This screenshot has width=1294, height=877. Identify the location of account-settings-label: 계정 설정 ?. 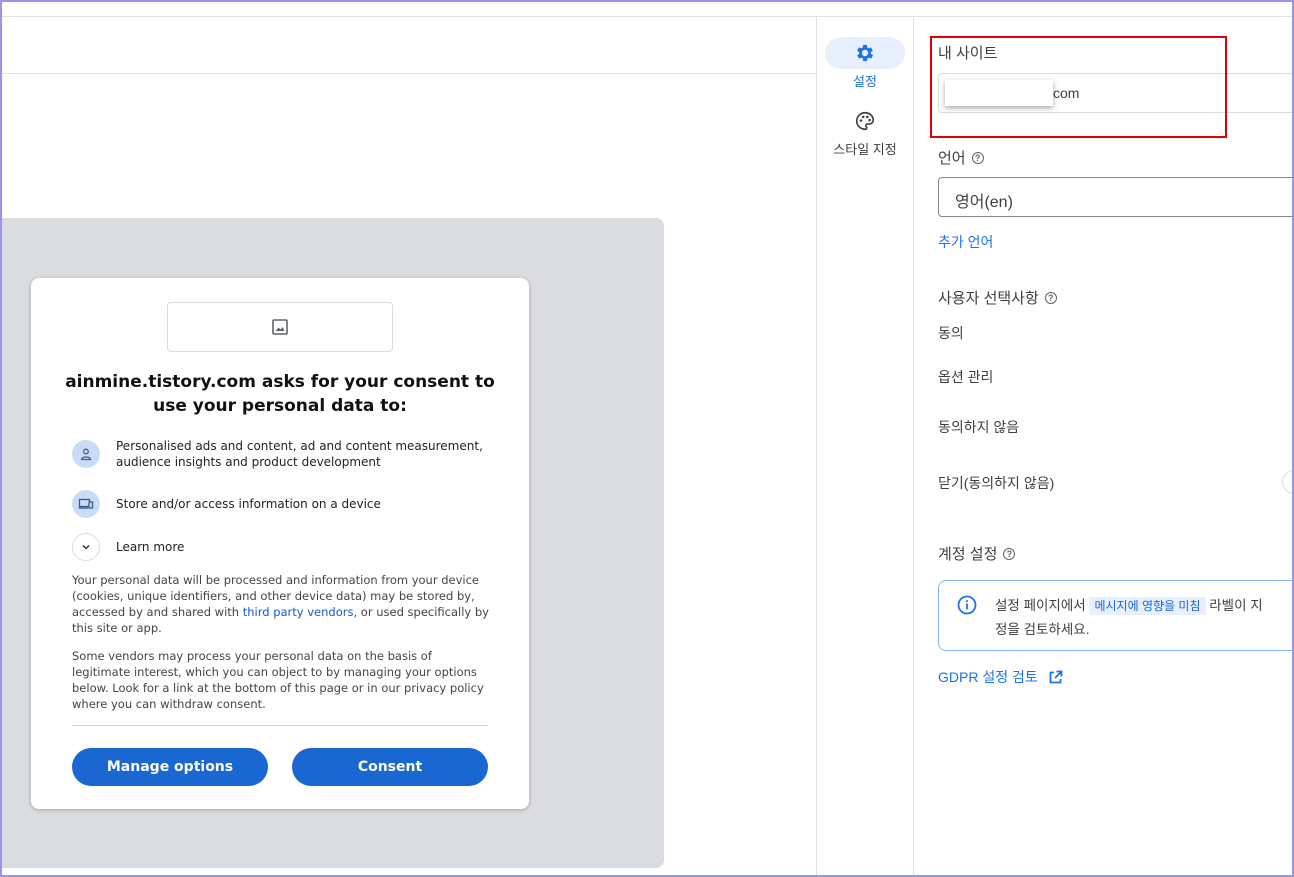
(977, 553).